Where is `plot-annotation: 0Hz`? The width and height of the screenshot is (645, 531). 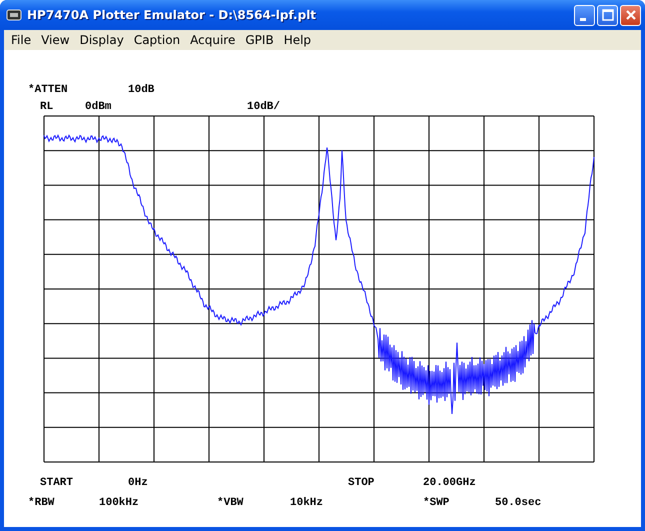 plot-annotation: 0Hz is located at coordinates (138, 483).